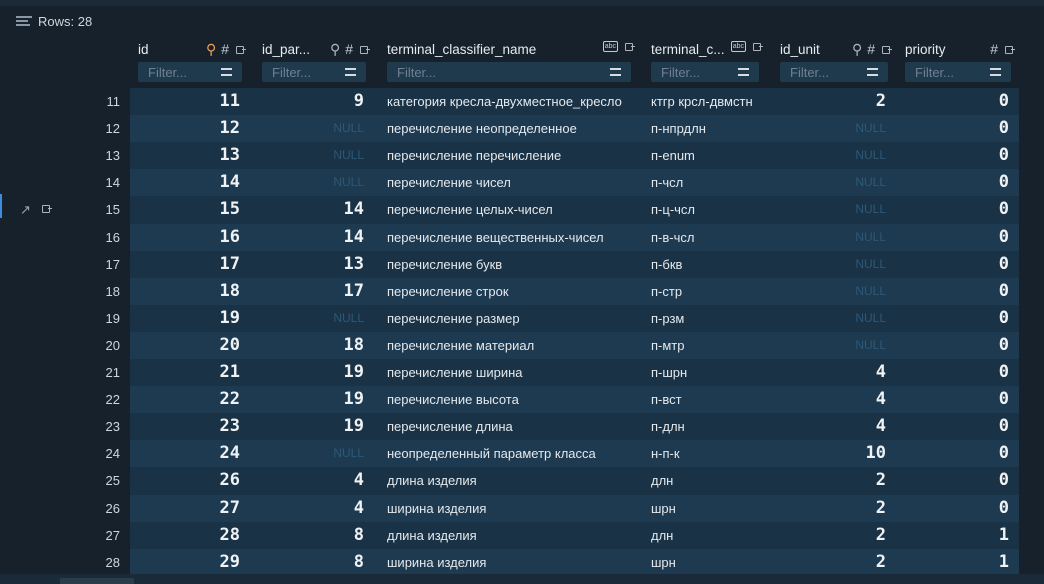 Image resolution: width=1044 pixels, height=584 pixels. I want to click on table-row: 22 22 19 перечисление высота п-вст 4 0, so click(509, 400).